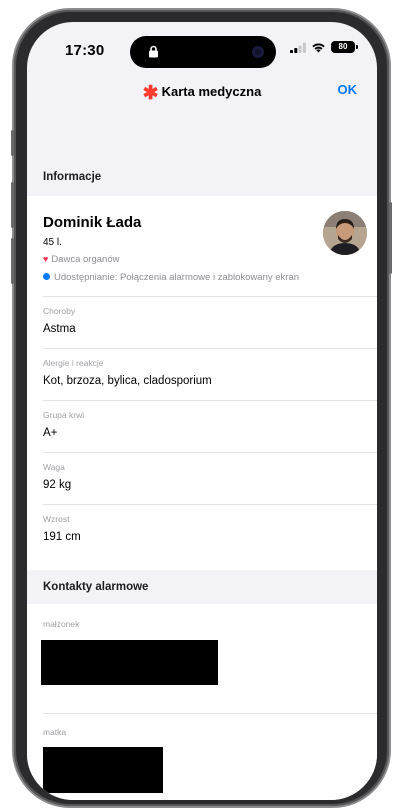 The image size is (397, 812). What do you see at coordinates (64, 415) in the screenshot?
I see `field-label: Grupa krwi` at bounding box center [64, 415].